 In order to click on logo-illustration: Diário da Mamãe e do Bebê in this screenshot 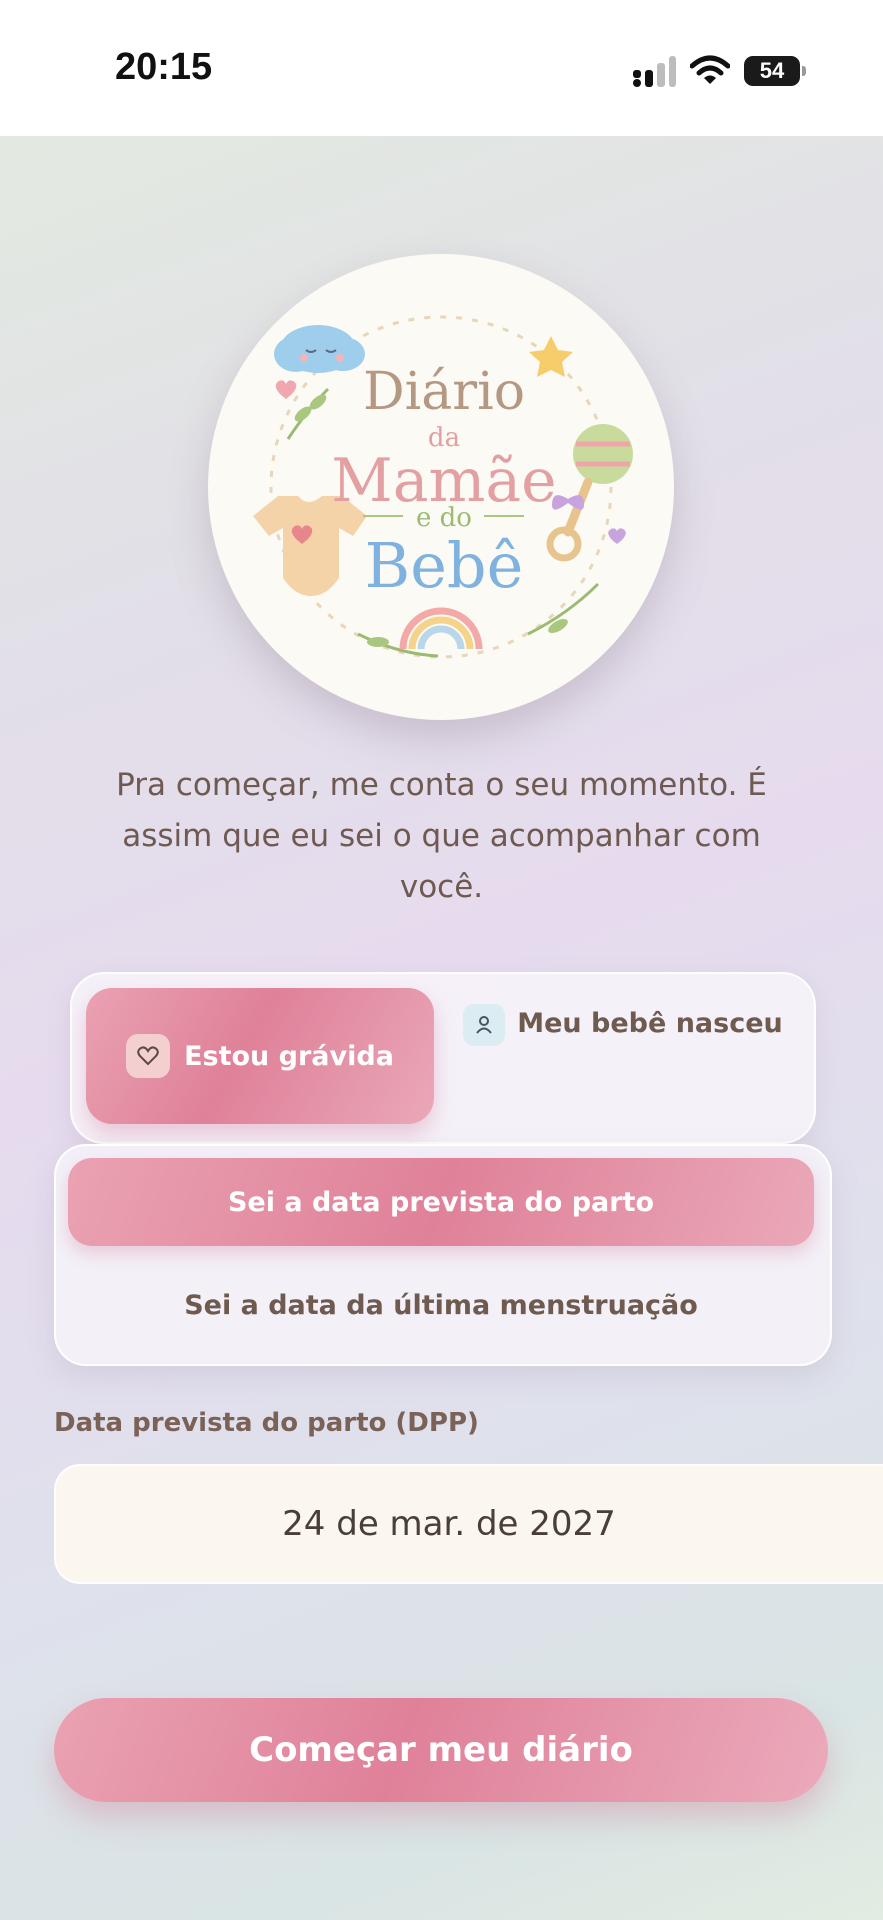, I will do `click(443, 487)`.